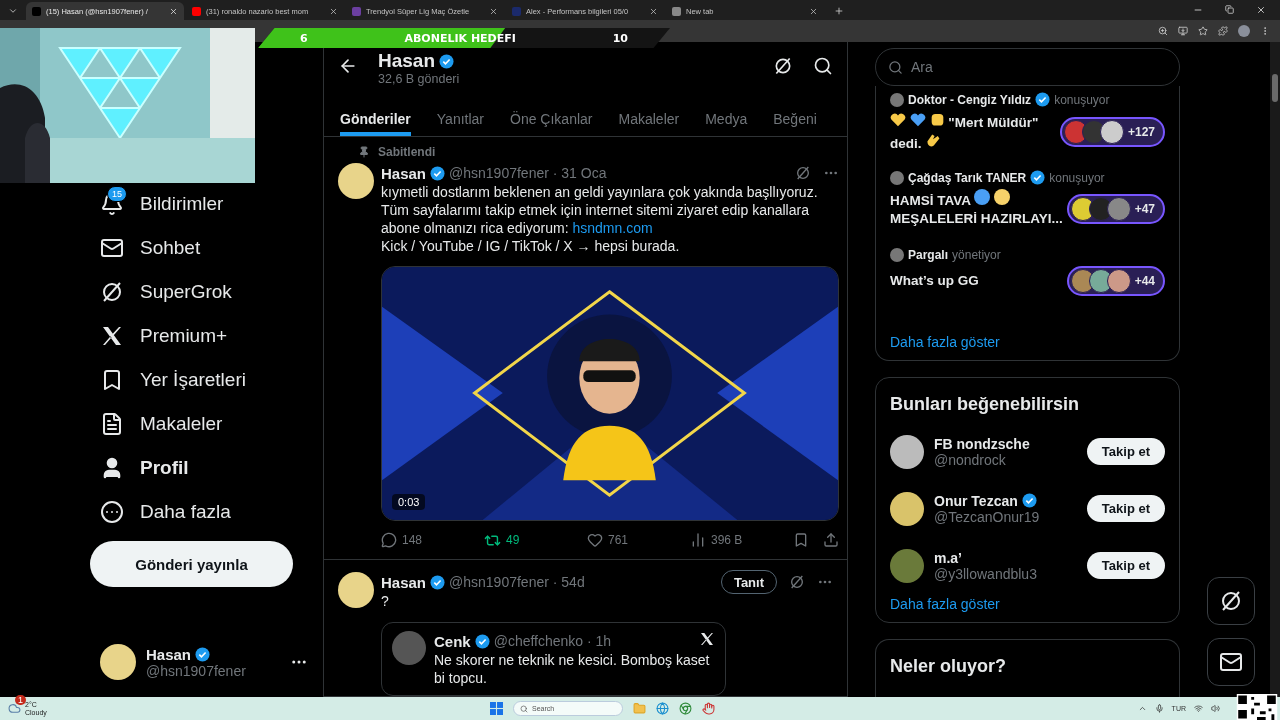 The width and height of the screenshot is (1280, 720). Describe the element at coordinates (460, 118) in the screenshot. I see `profile-tab: Yanıtlar` at that location.